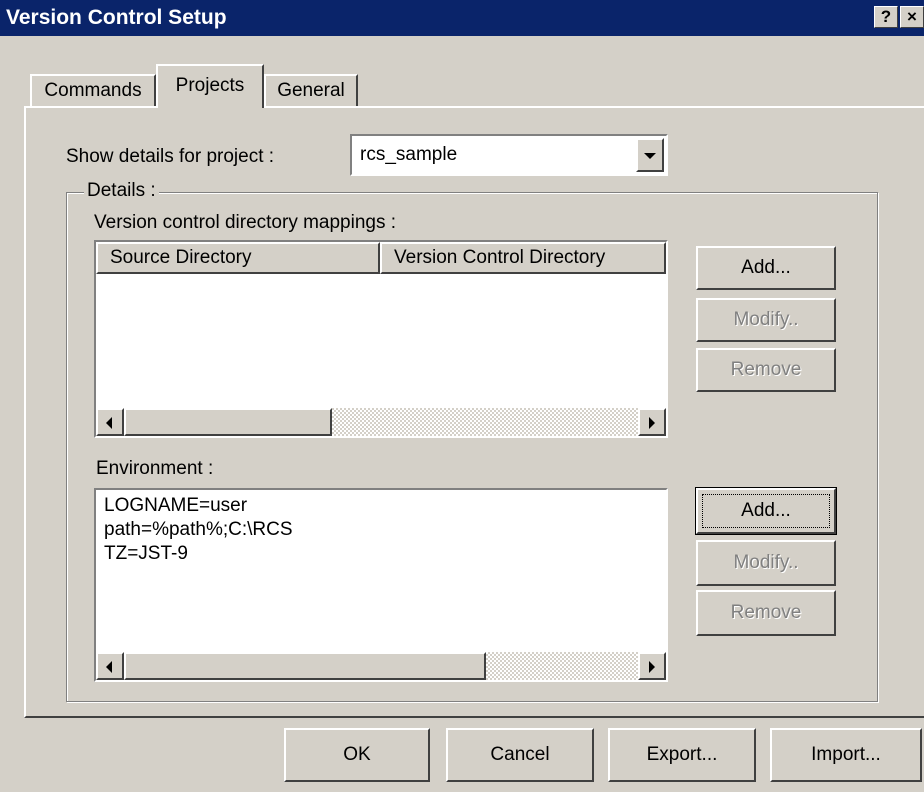  I want to click on mappings-horizontal-scrollbar, so click(381, 422).